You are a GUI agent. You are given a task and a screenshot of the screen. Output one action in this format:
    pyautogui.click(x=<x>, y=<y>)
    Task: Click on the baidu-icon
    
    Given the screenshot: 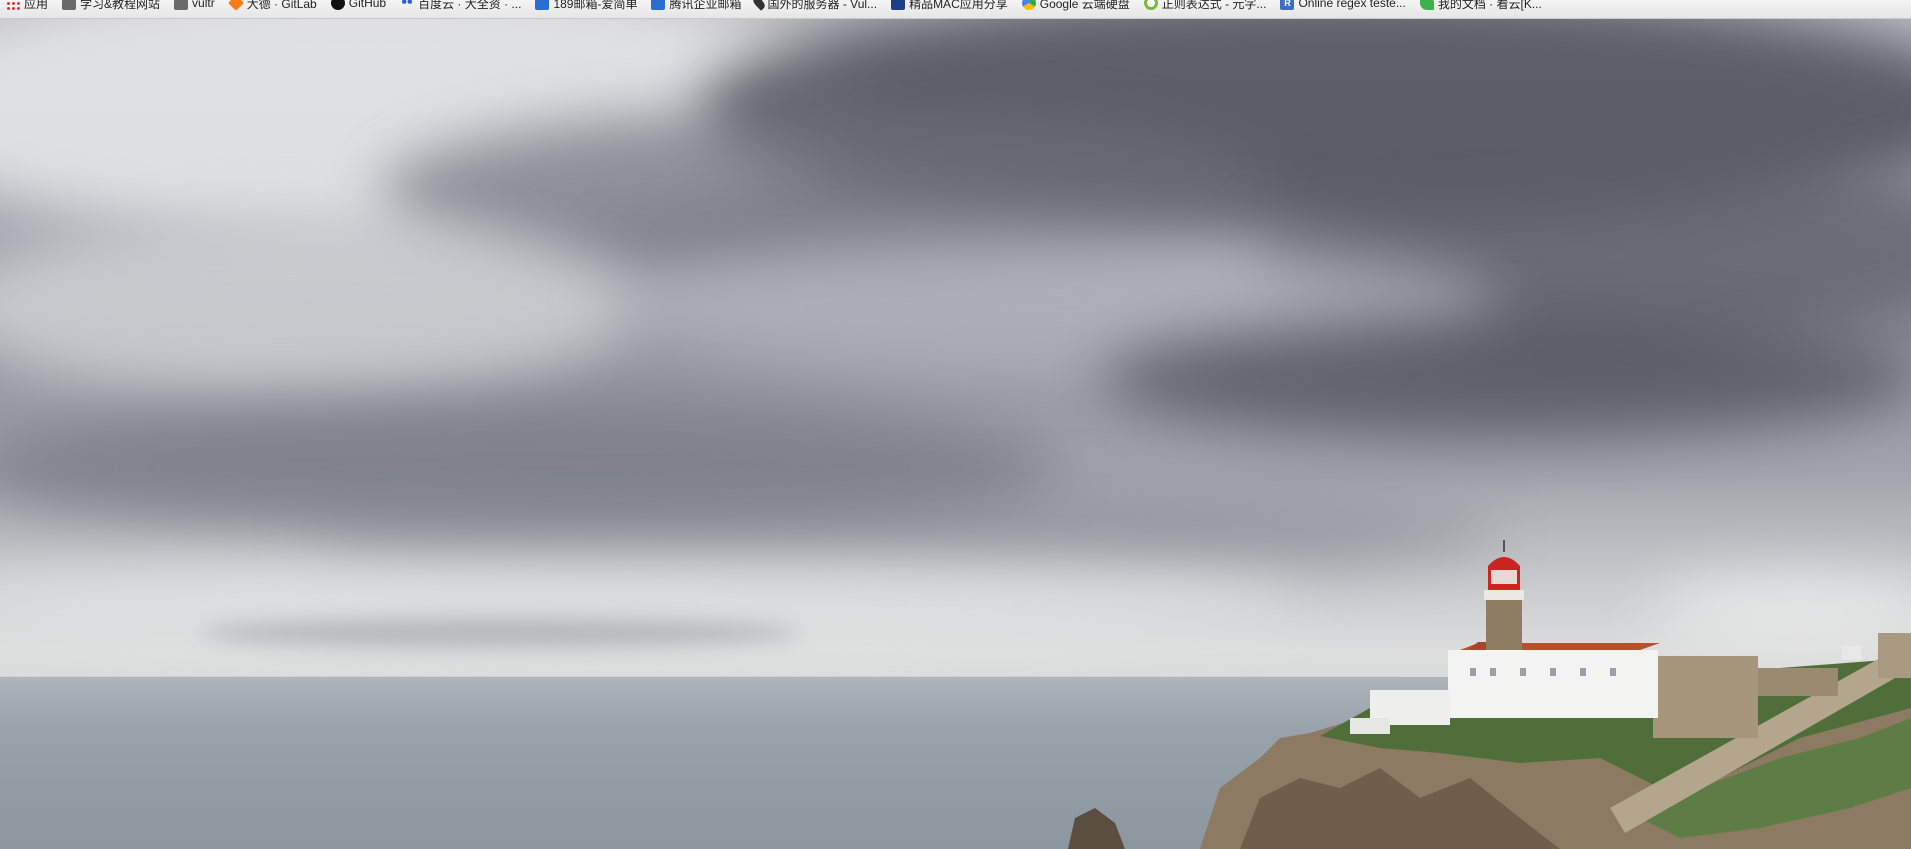 What is the action you would take?
    pyautogui.click(x=407, y=5)
    